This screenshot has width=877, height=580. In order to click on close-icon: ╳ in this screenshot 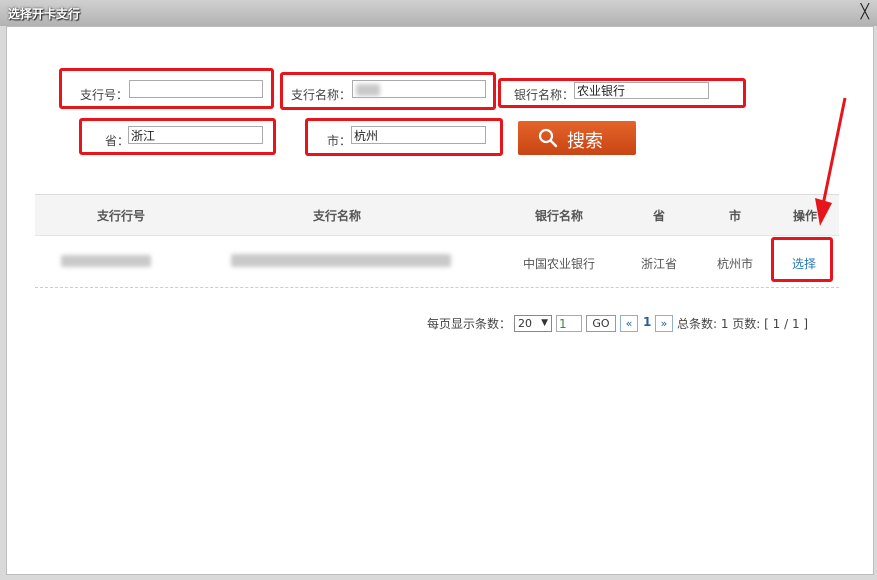, I will do `click(865, 12)`.